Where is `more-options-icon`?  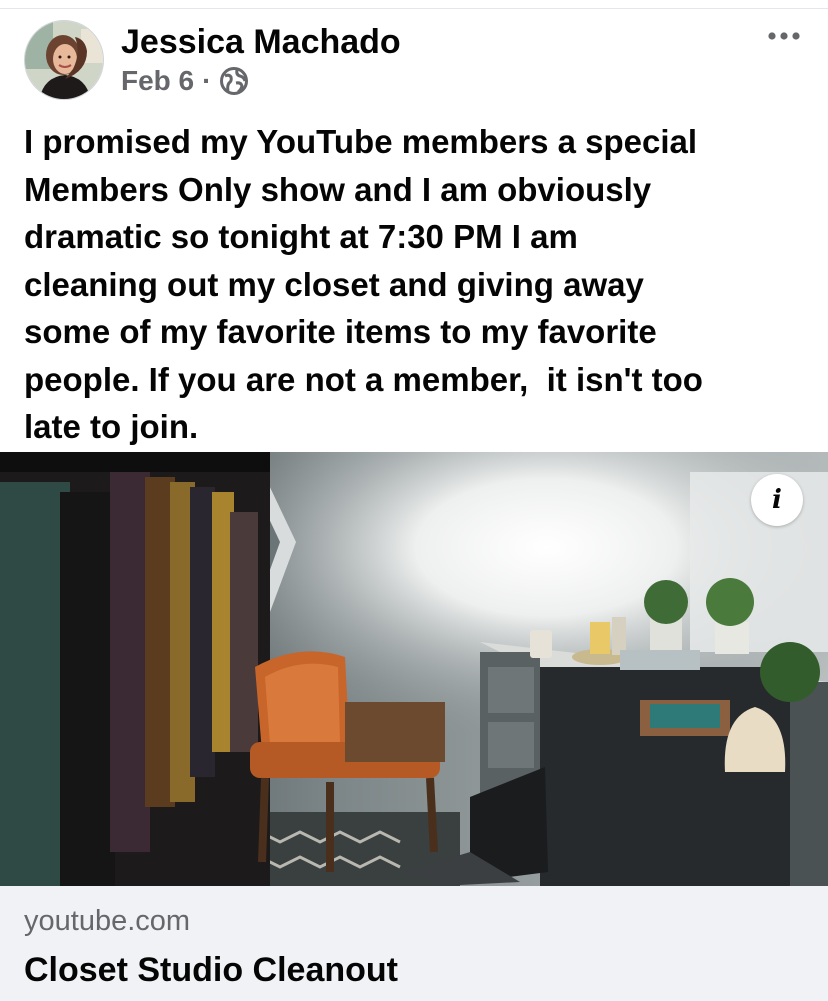
more-options-icon is located at coordinates (784, 36).